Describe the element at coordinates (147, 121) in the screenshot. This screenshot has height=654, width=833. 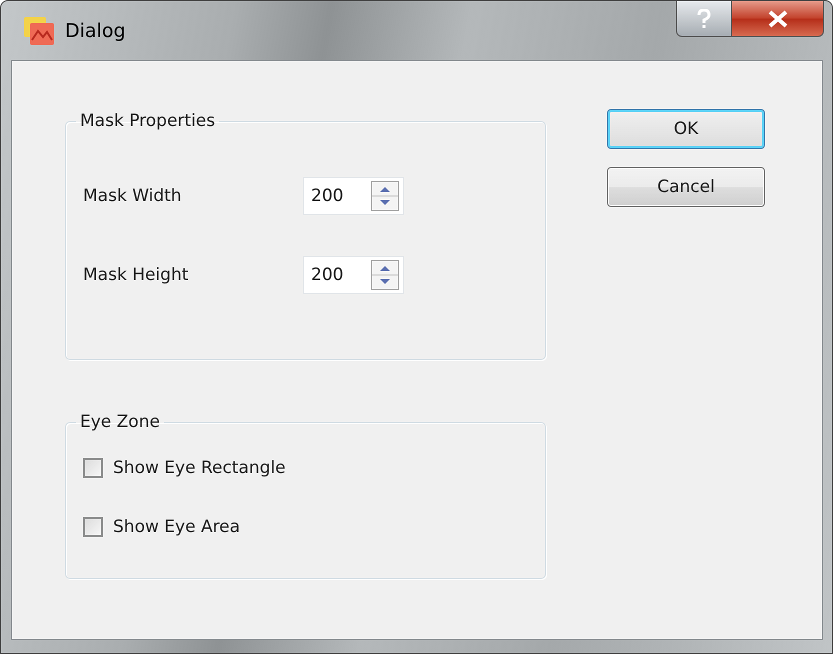
I see `group-title: Mask Properties` at that location.